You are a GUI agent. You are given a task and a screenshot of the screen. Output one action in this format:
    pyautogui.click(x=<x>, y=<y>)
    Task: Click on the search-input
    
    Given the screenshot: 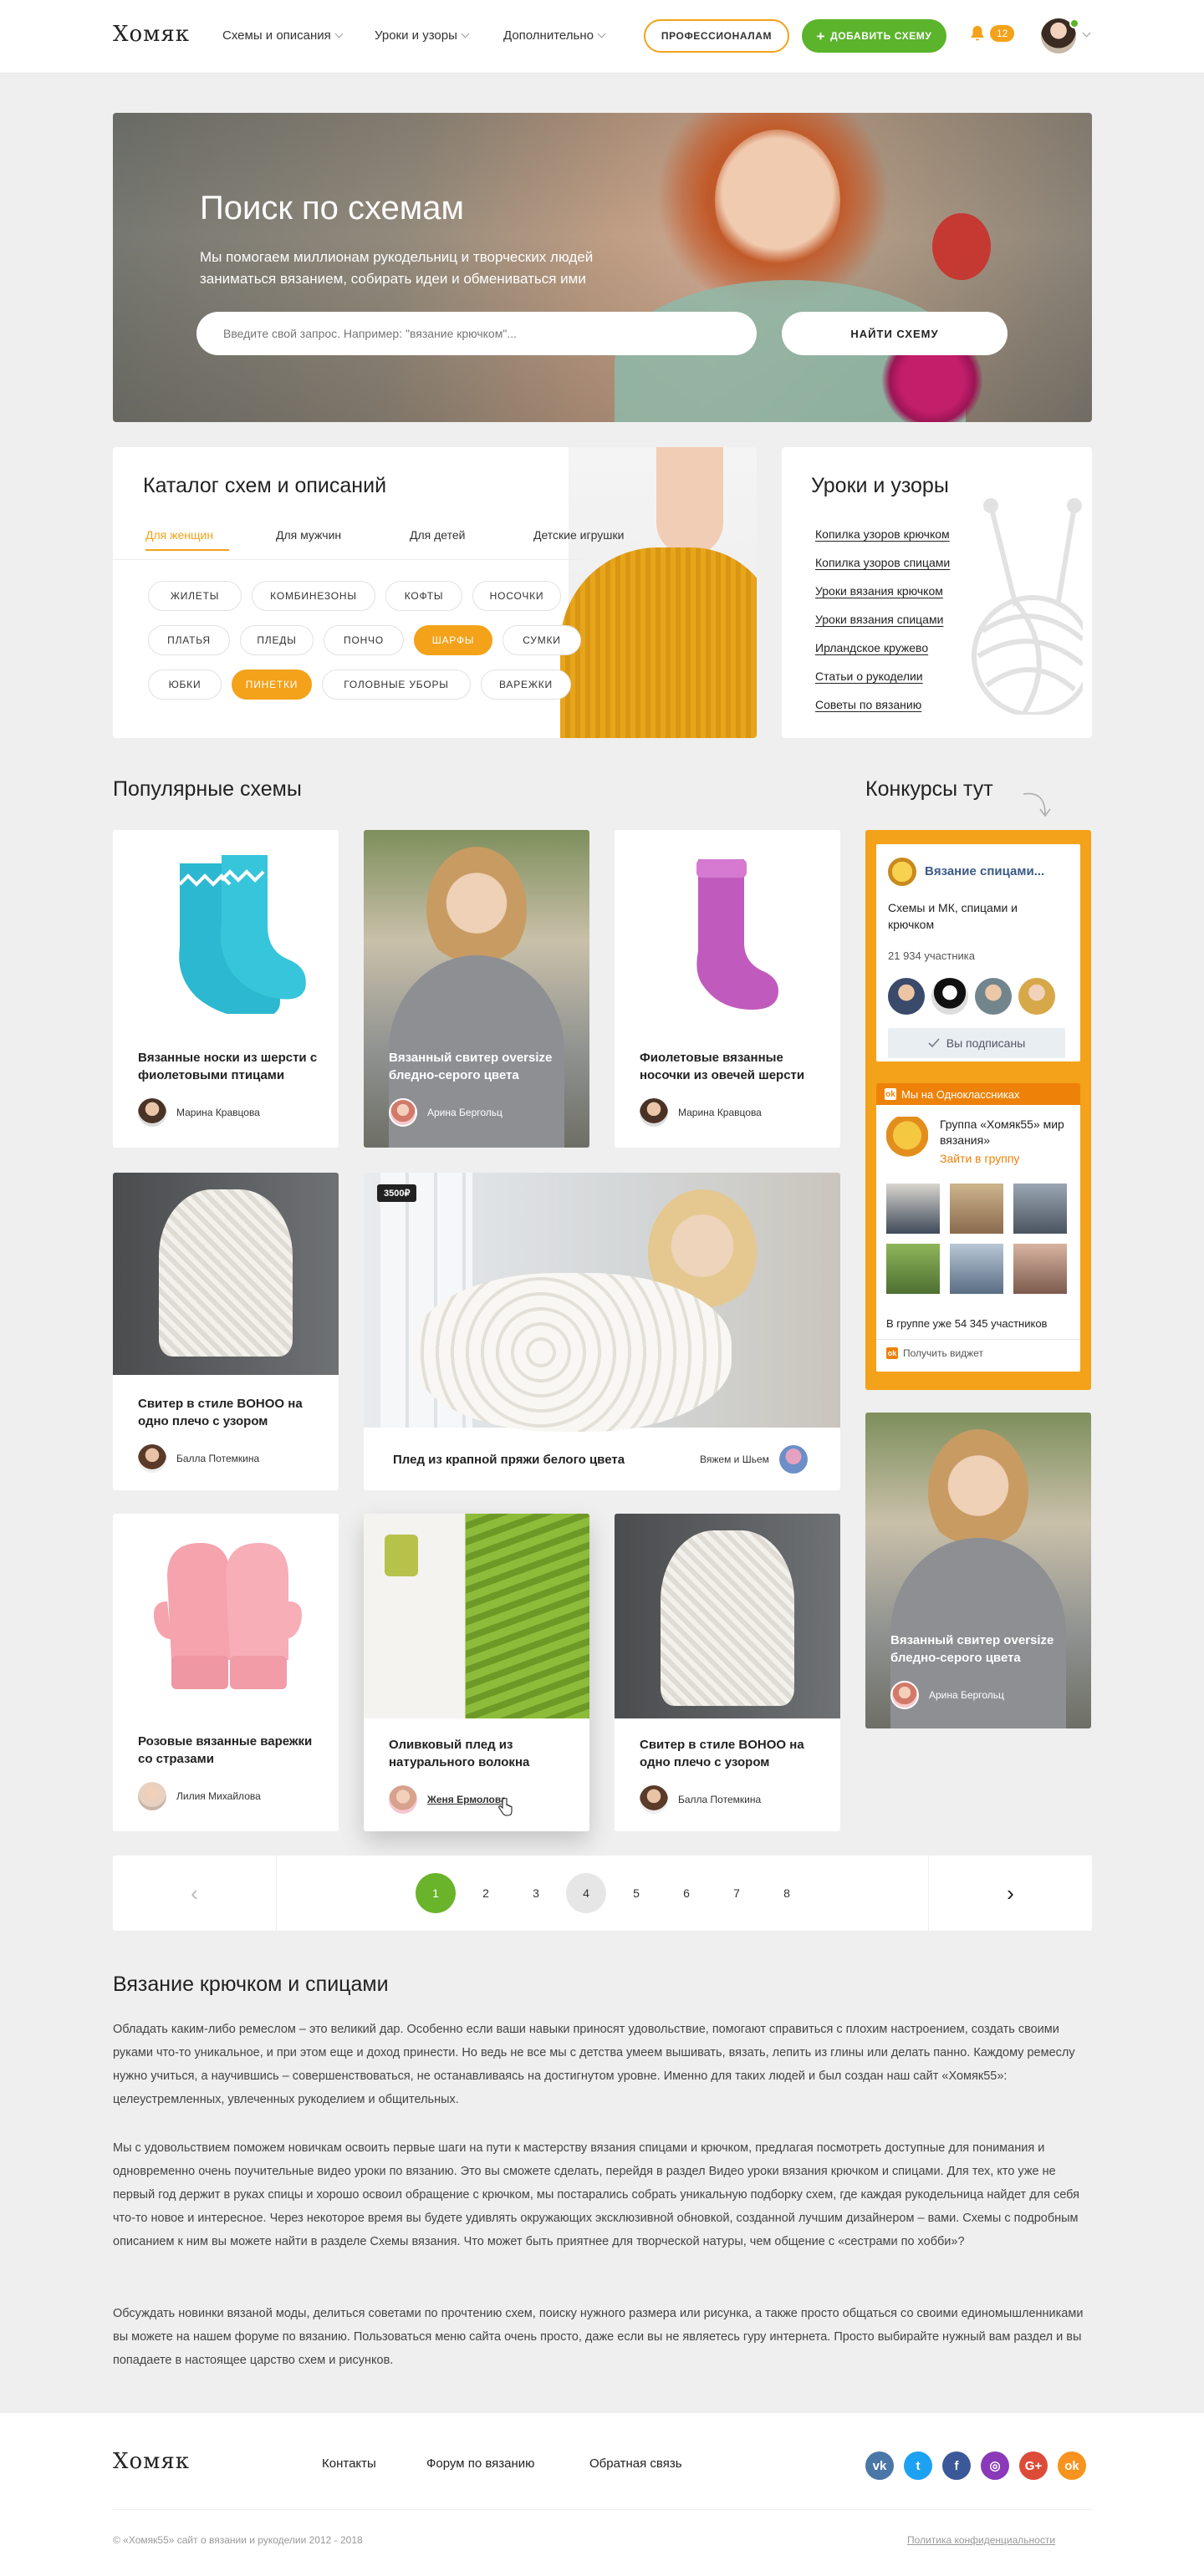 What is the action you would take?
    pyautogui.click(x=477, y=333)
    